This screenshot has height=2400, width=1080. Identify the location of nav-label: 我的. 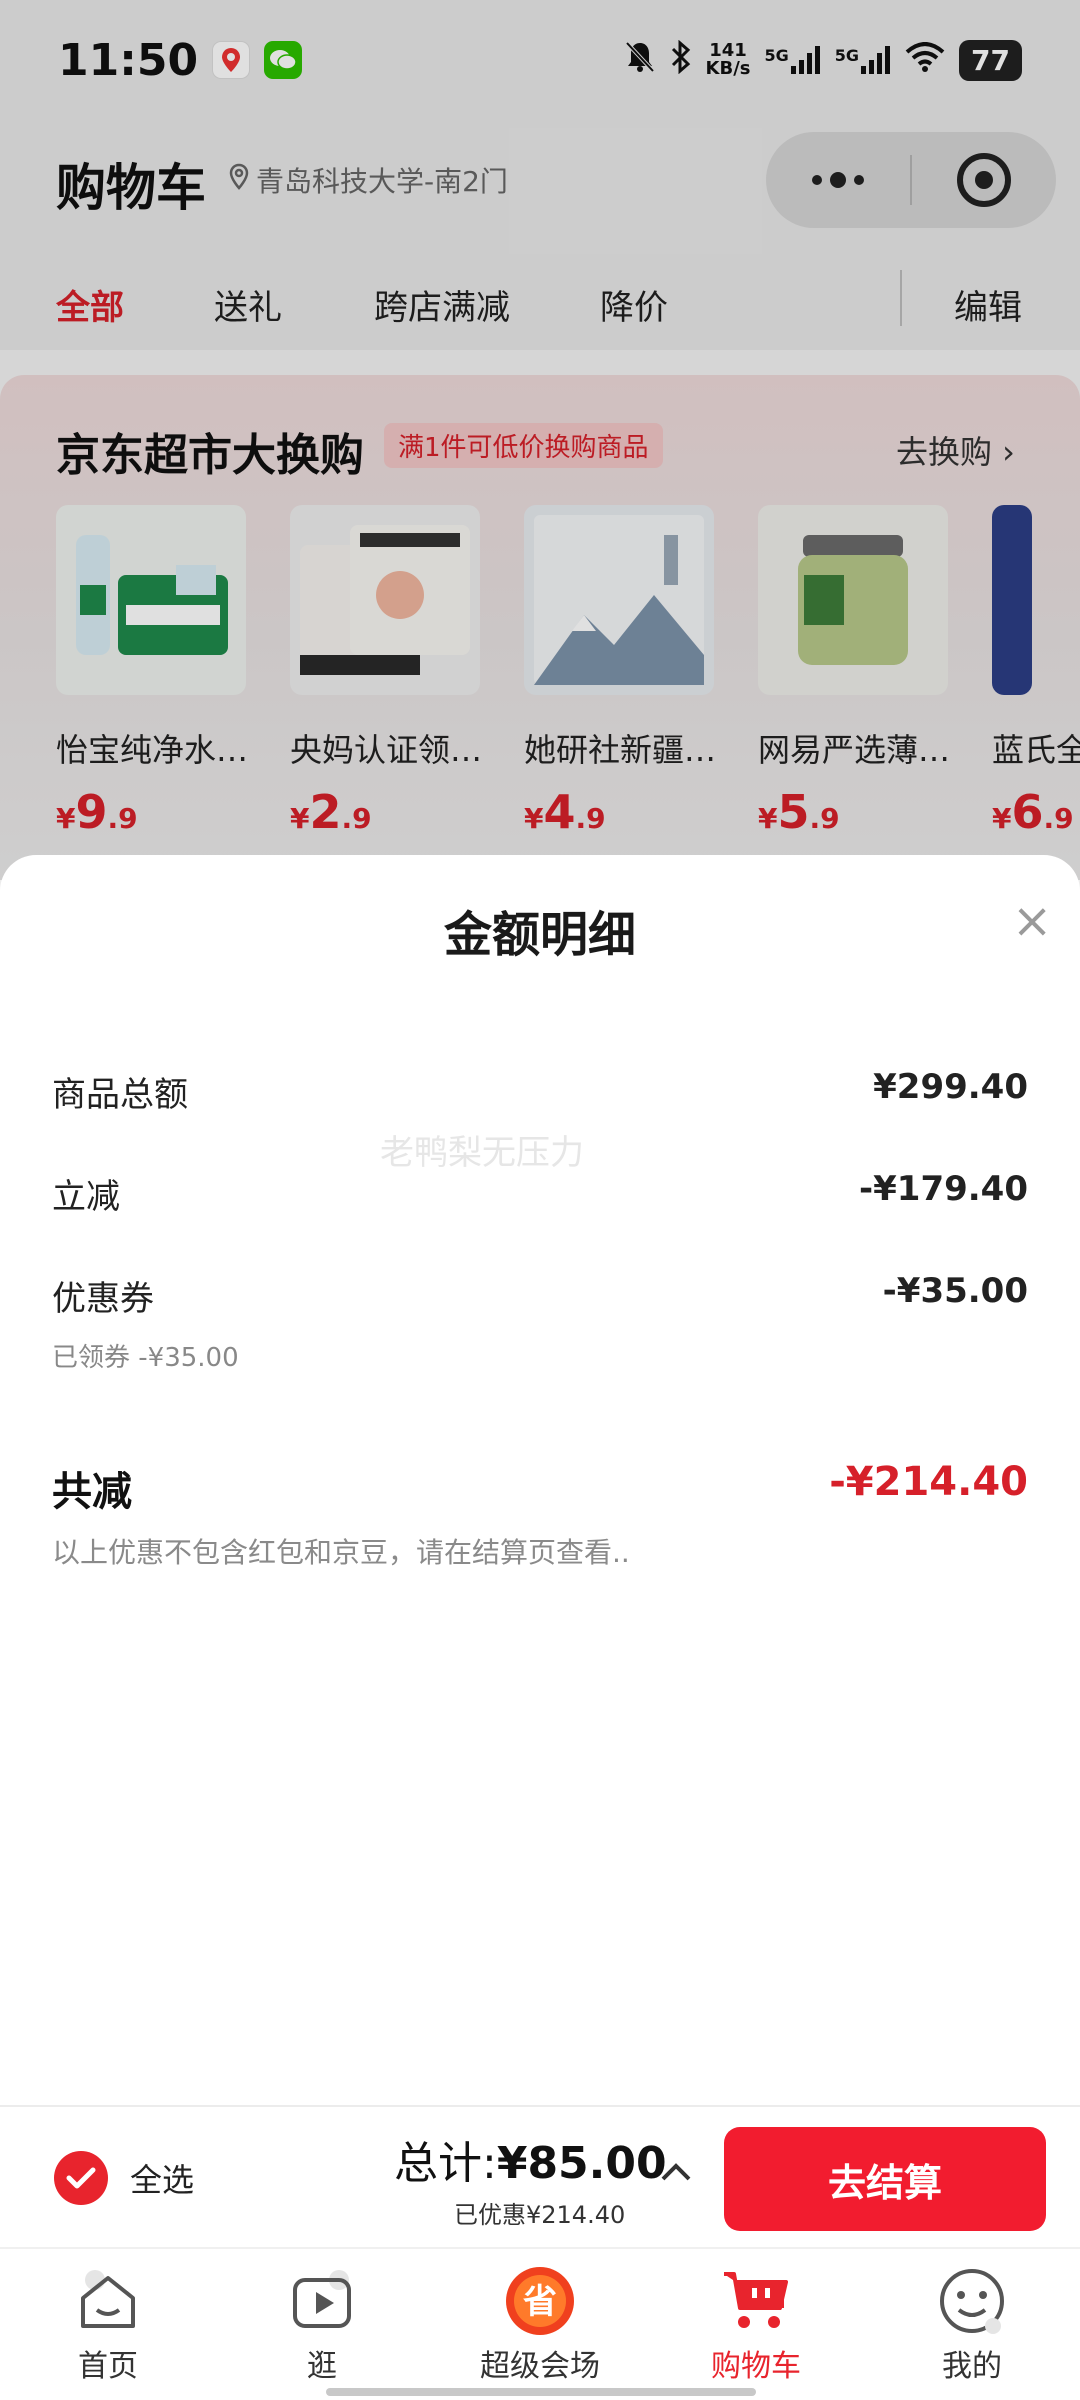
(972, 2366).